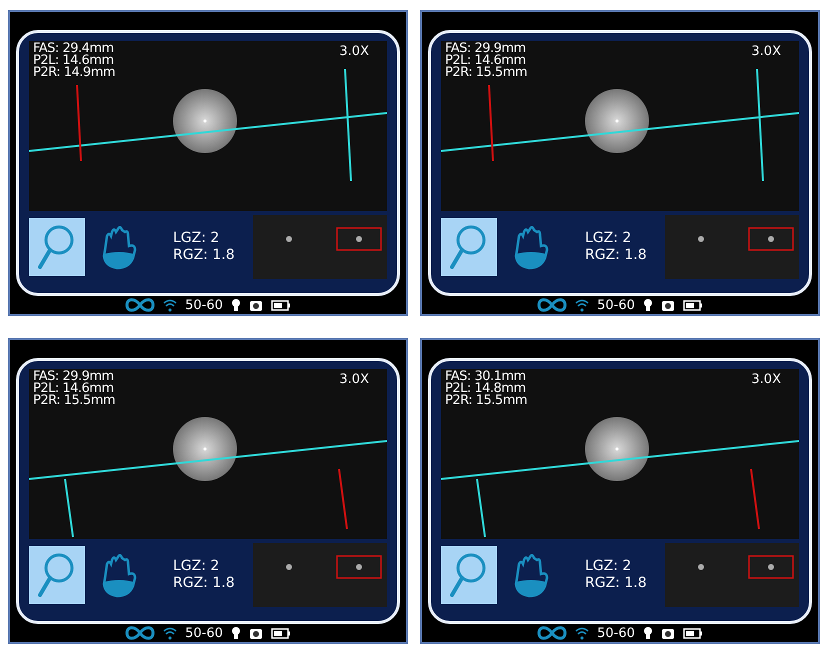  What do you see at coordinates (485, 389) in the screenshot?
I see `measurement-text: P2L: 14.8mm` at bounding box center [485, 389].